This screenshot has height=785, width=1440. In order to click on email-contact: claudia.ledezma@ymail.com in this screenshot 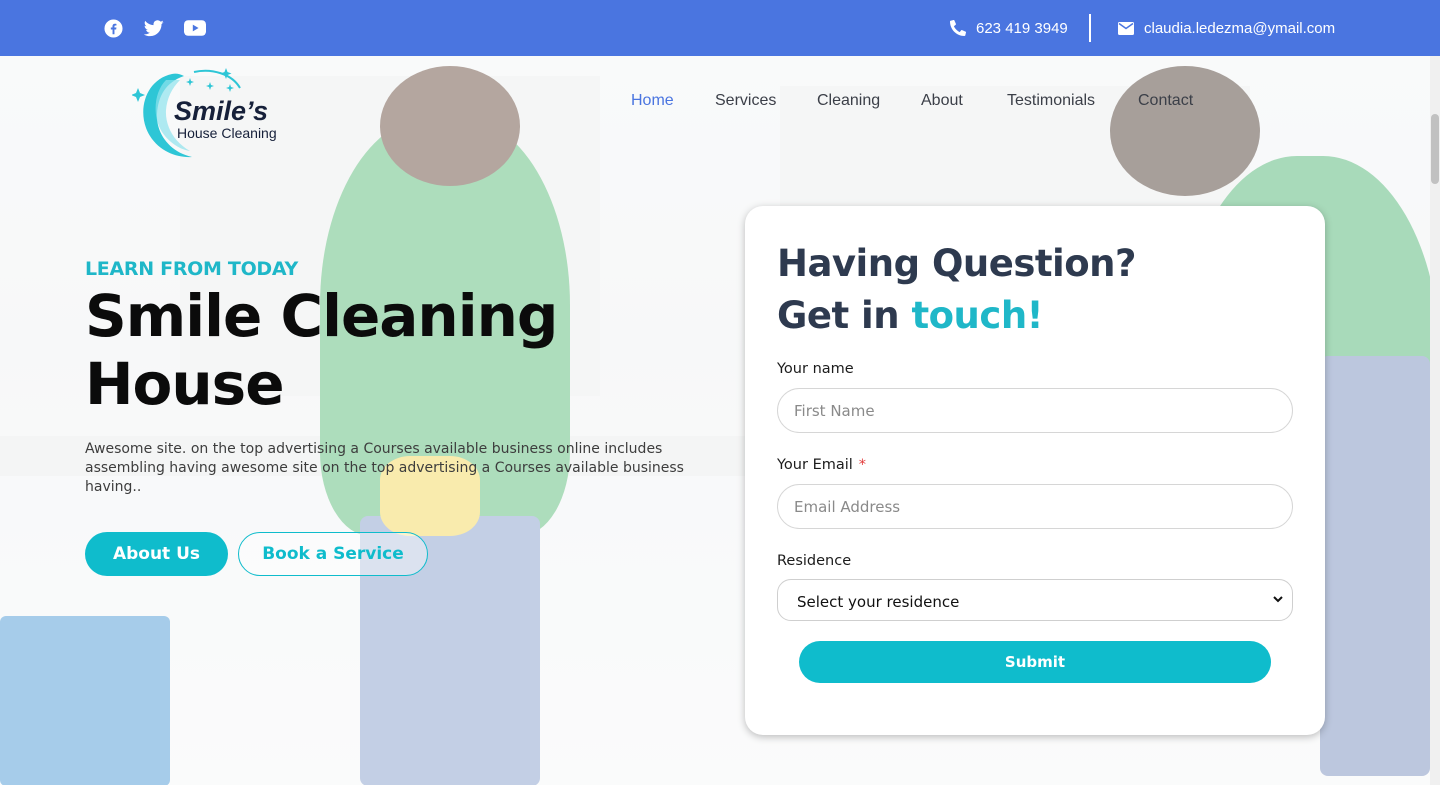, I will do `click(1226, 28)`.